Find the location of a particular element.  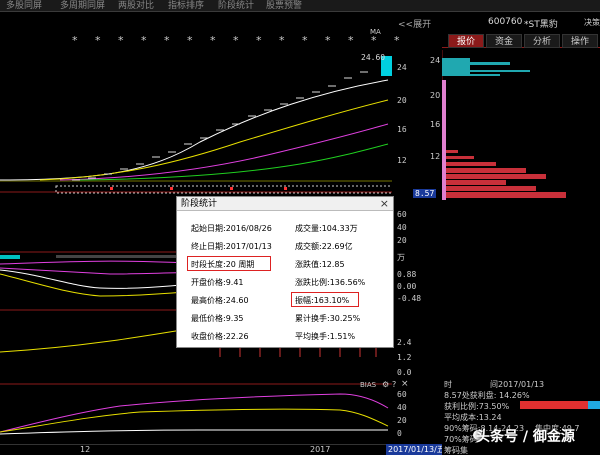

info-profit-ratio: 获利比例:73.50% is located at coordinates (477, 406).